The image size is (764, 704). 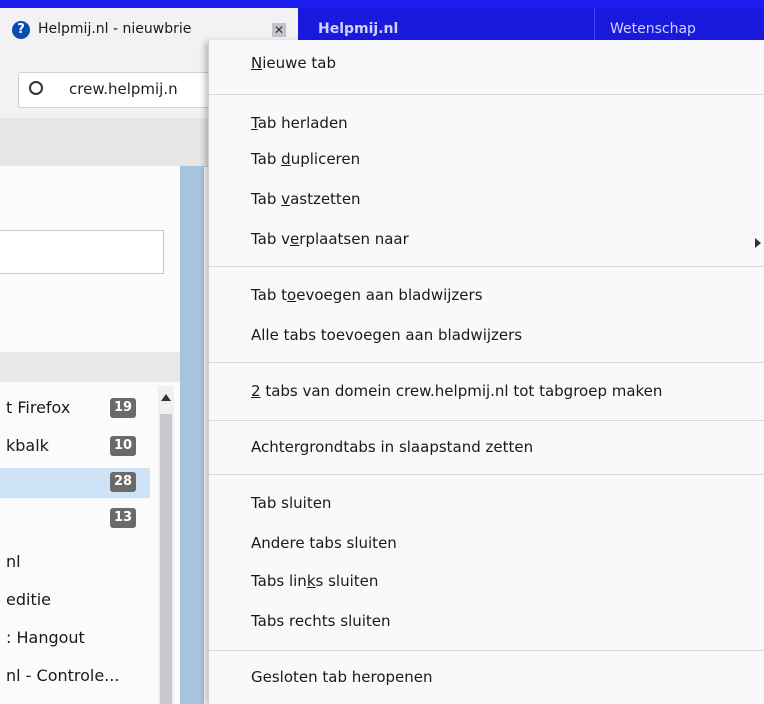 I want to click on scroll-up-icon, so click(x=166, y=397).